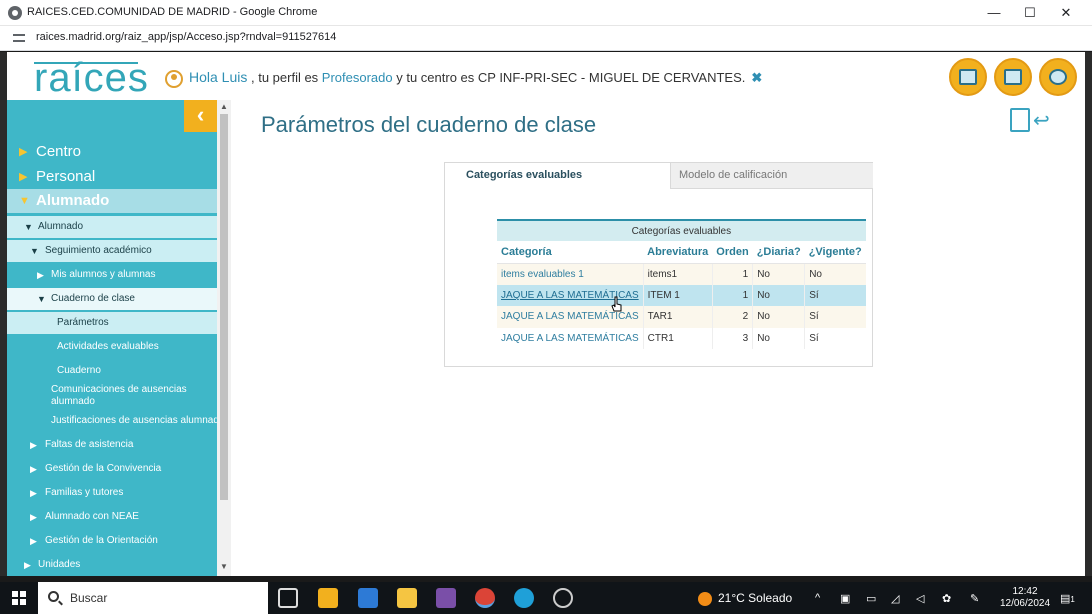 Image resolution: width=1092 pixels, height=614 pixels. What do you see at coordinates (570, 252) in the screenshot?
I see `col-categoria: Categoría` at bounding box center [570, 252].